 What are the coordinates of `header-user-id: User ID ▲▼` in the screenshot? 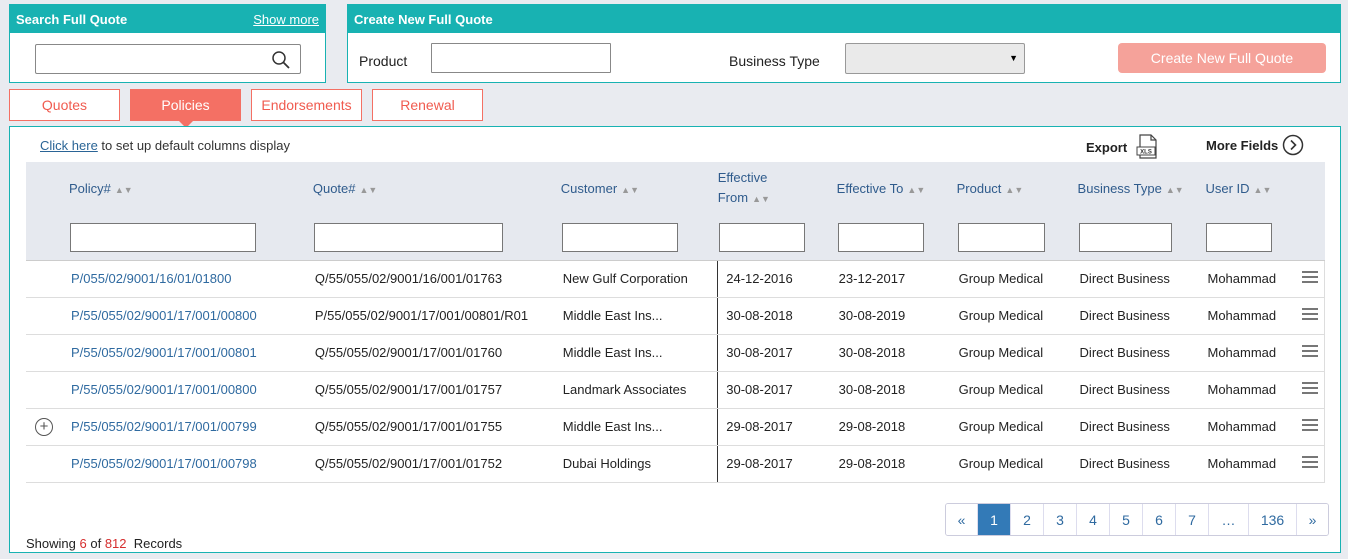 It's located at (1253, 188).